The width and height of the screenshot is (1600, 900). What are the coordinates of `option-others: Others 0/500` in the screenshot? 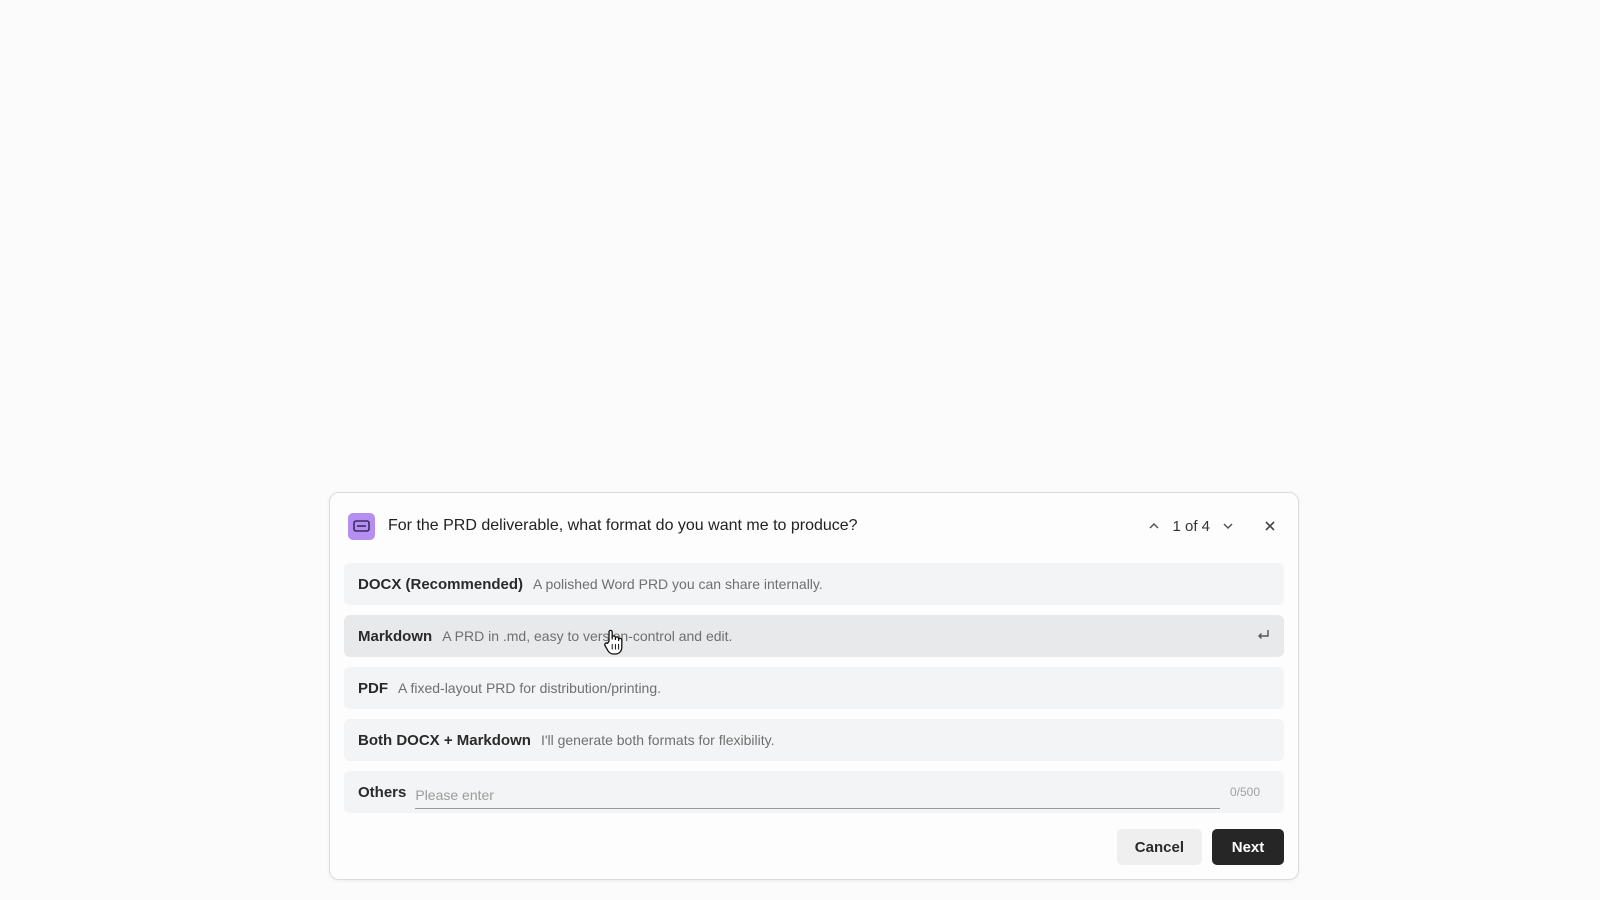 It's located at (814, 792).